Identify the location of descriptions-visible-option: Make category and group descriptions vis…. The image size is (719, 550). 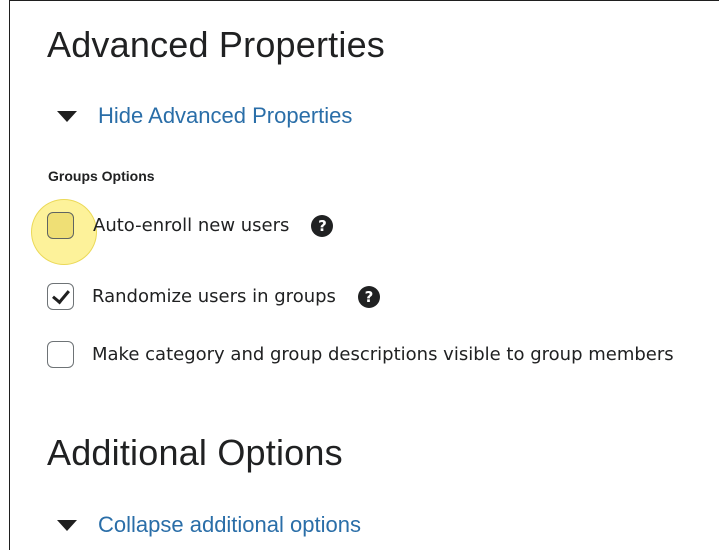
(360, 354).